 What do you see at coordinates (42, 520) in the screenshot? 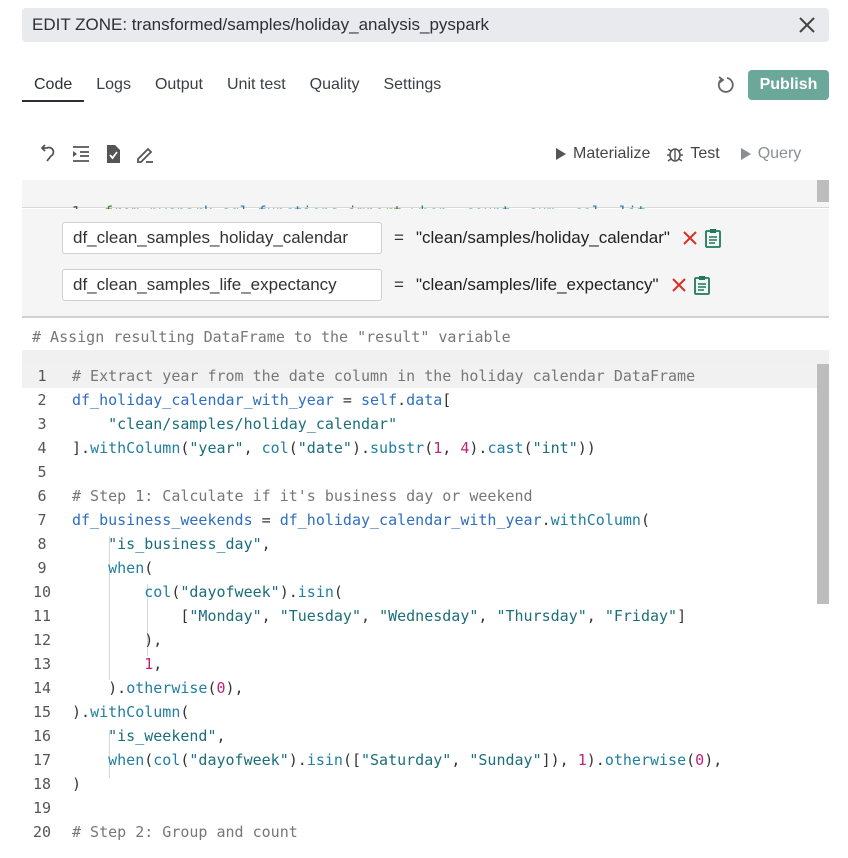
I see `line-number: 7` at bounding box center [42, 520].